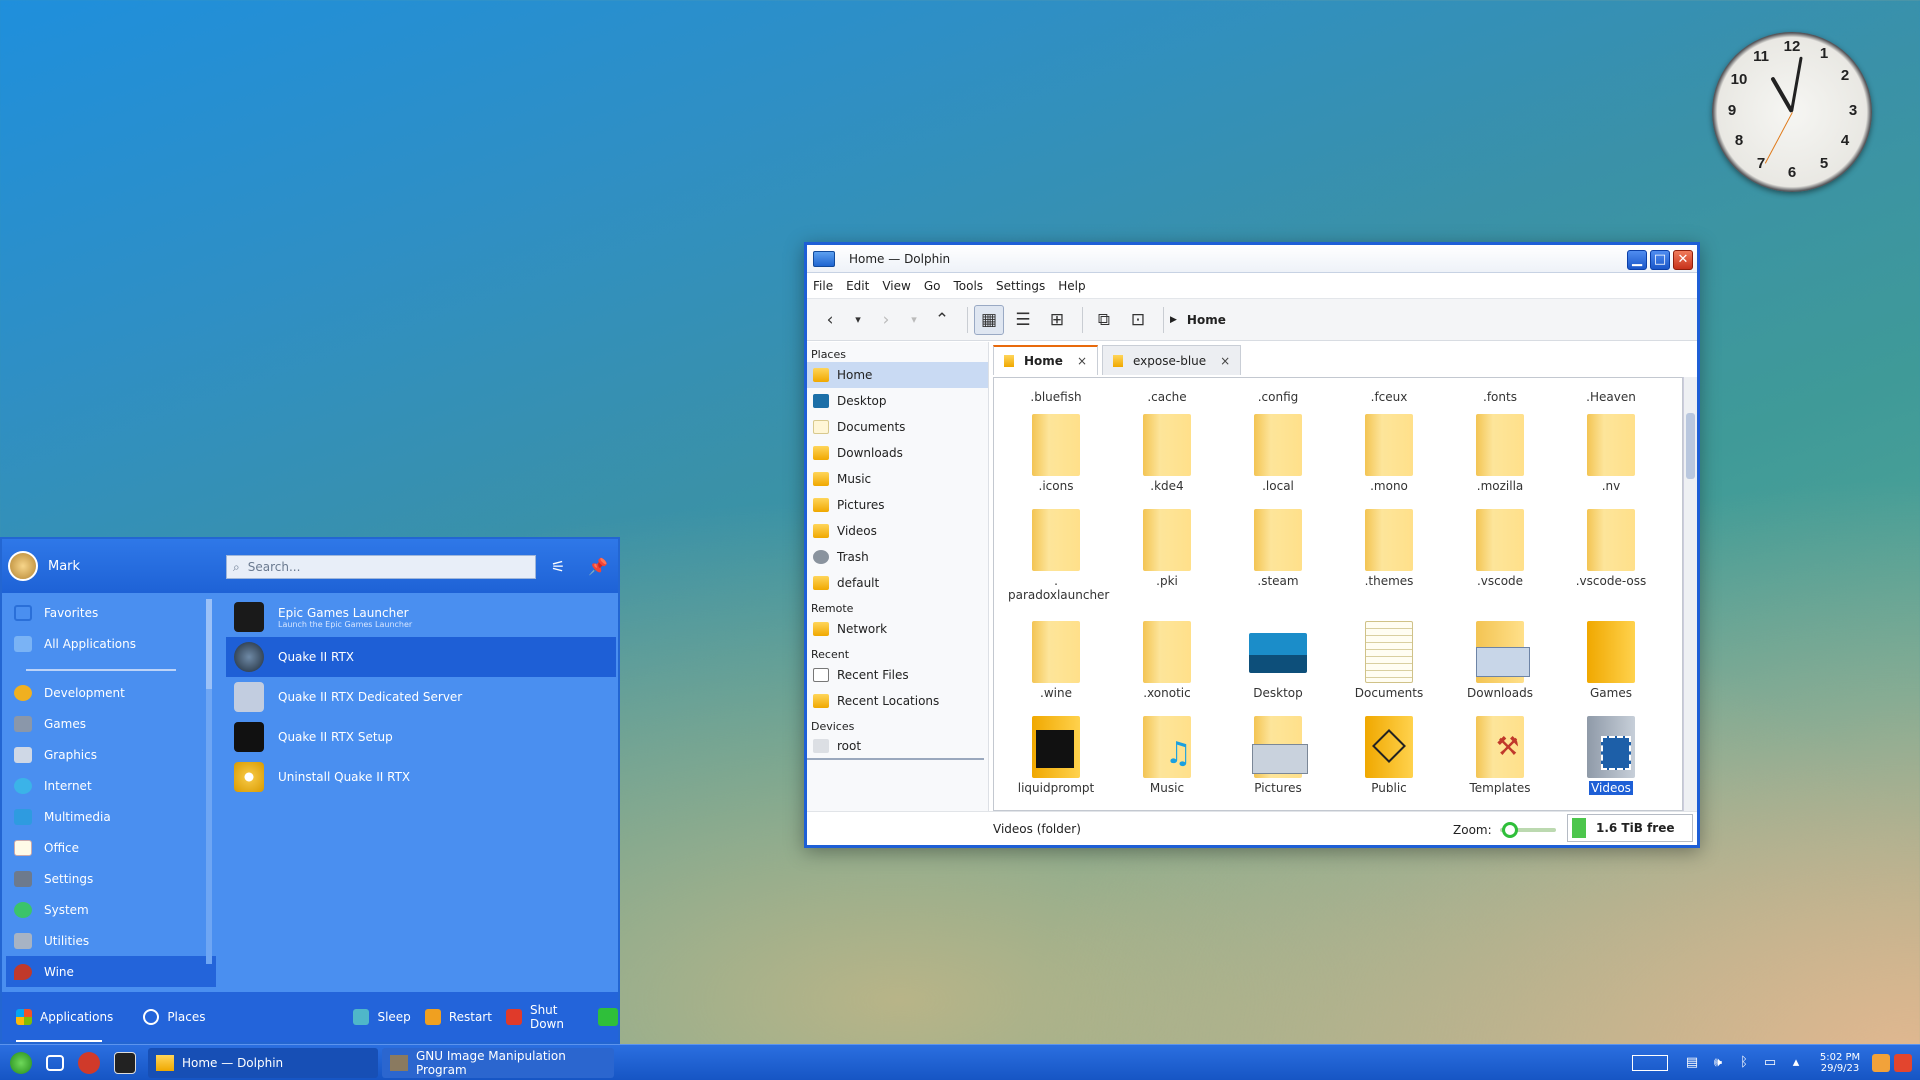 The image size is (1920, 1080). Describe the element at coordinates (1389, 391) in the screenshot. I see `folder-item: .fceux` at that location.